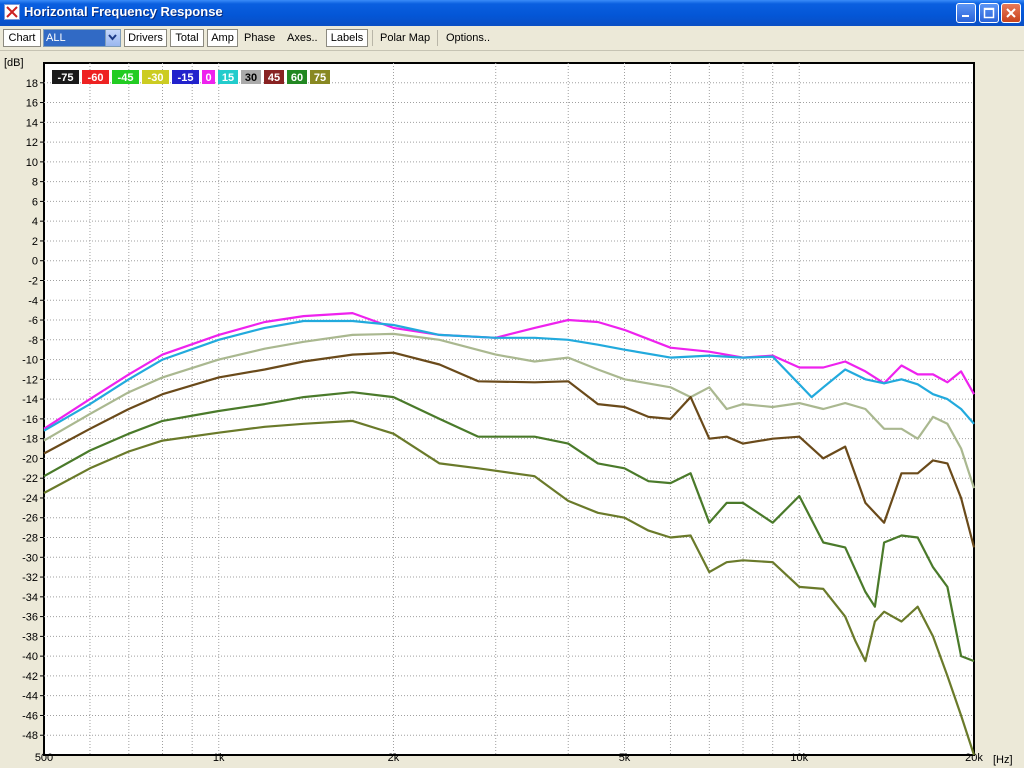 The width and height of the screenshot is (1024, 768). Describe the element at coordinates (394, 758) in the screenshot. I see `x-tick-label: 2k` at that location.